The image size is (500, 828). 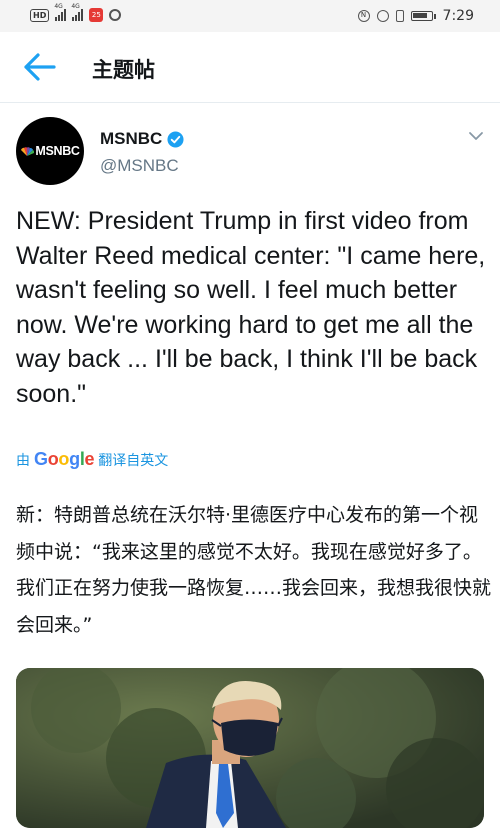 What do you see at coordinates (28, 151) in the screenshot?
I see `peacock-logo-icon` at bounding box center [28, 151].